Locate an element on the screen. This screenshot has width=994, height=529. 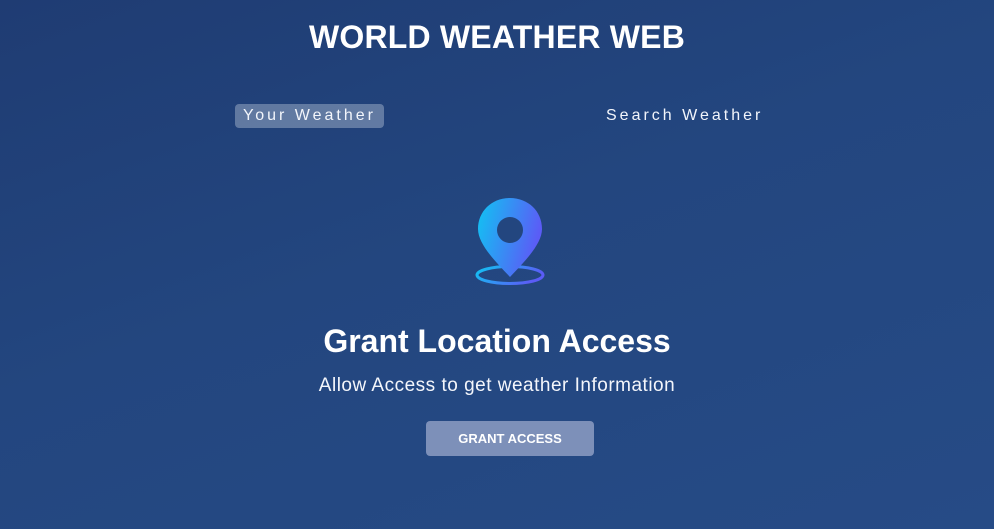
location-pin-icon is located at coordinates (510, 241).